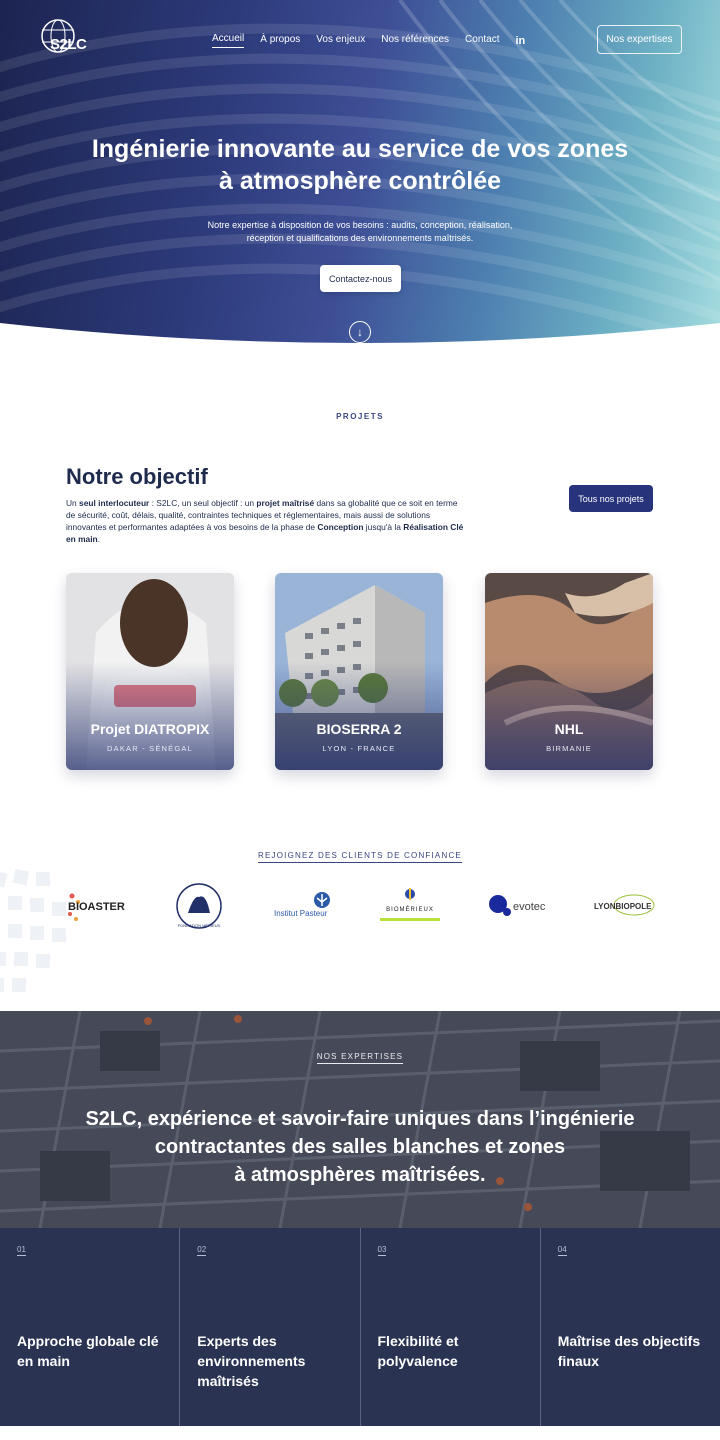  I want to click on client-logo-bioaster: BIOASTER, so click(97, 906).